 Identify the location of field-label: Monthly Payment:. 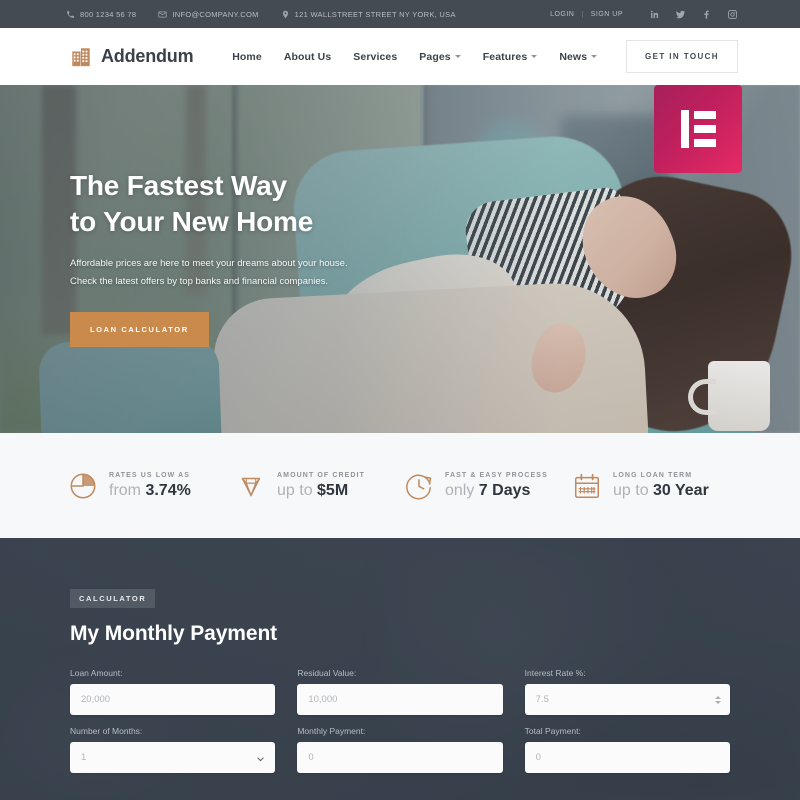
(331, 731).